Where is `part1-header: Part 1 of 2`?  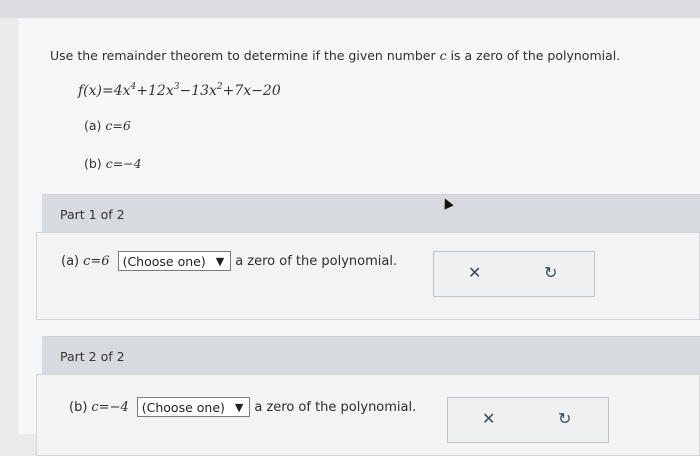
part1-header: Part 1 of 2 is located at coordinates (371, 213).